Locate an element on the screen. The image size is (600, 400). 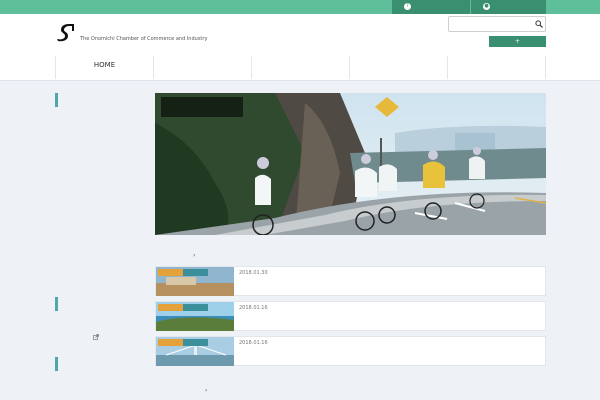
news-section-title: › is located at coordinates (195, 256).